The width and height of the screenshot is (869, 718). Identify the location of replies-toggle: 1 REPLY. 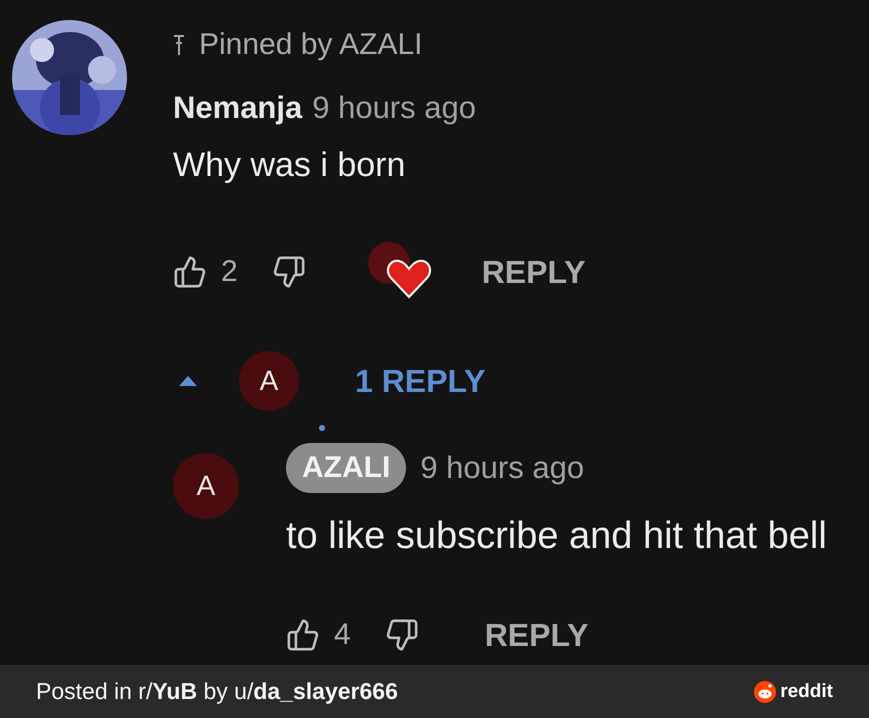
(420, 381).